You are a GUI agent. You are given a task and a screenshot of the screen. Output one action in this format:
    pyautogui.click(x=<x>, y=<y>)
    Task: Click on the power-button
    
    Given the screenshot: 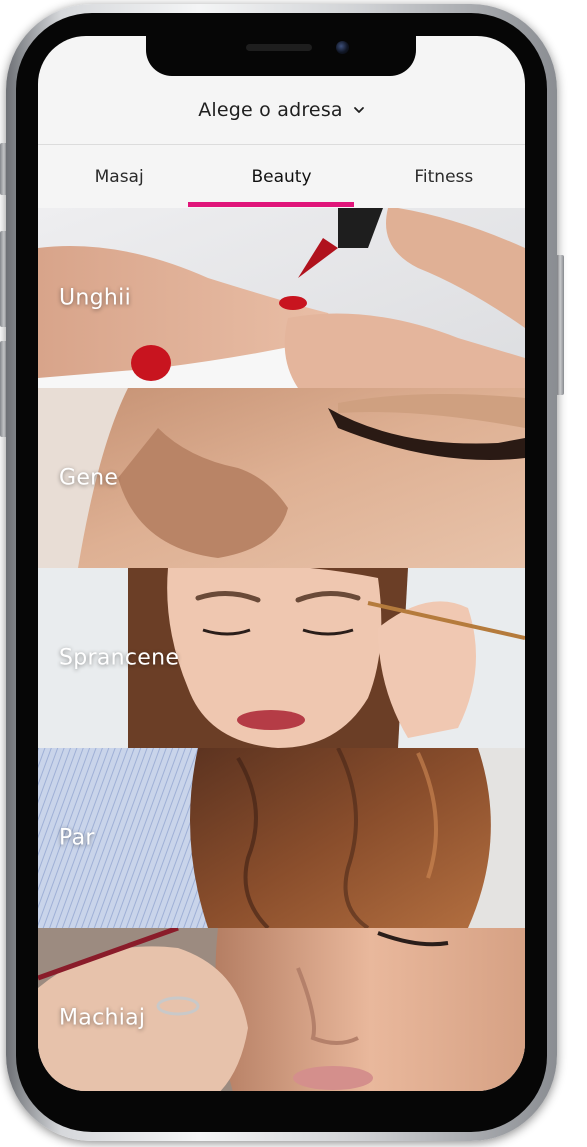 What is the action you would take?
    pyautogui.click(x=560, y=325)
    